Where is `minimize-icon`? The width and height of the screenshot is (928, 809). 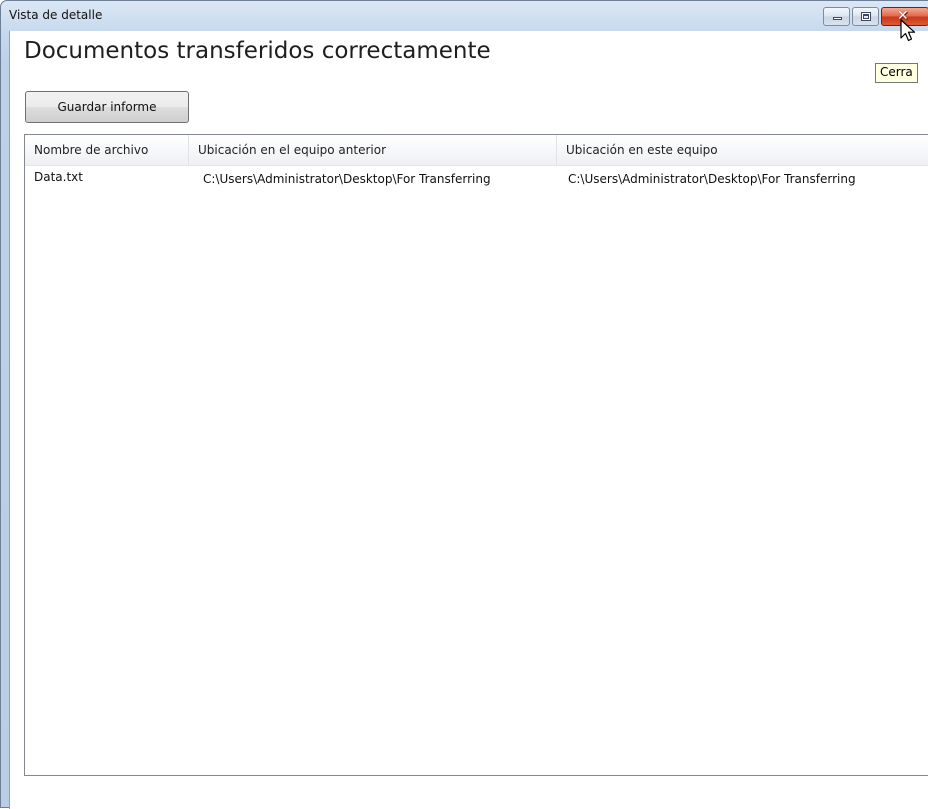 minimize-icon is located at coordinates (837, 18).